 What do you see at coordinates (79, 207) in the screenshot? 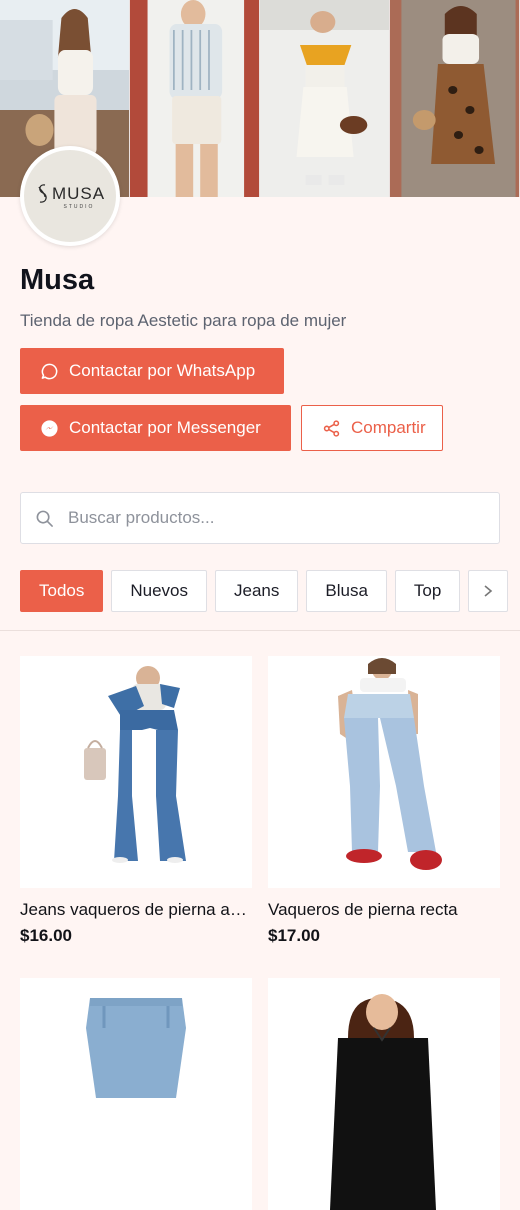
I see `logo-subtext: STUDIO` at bounding box center [79, 207].